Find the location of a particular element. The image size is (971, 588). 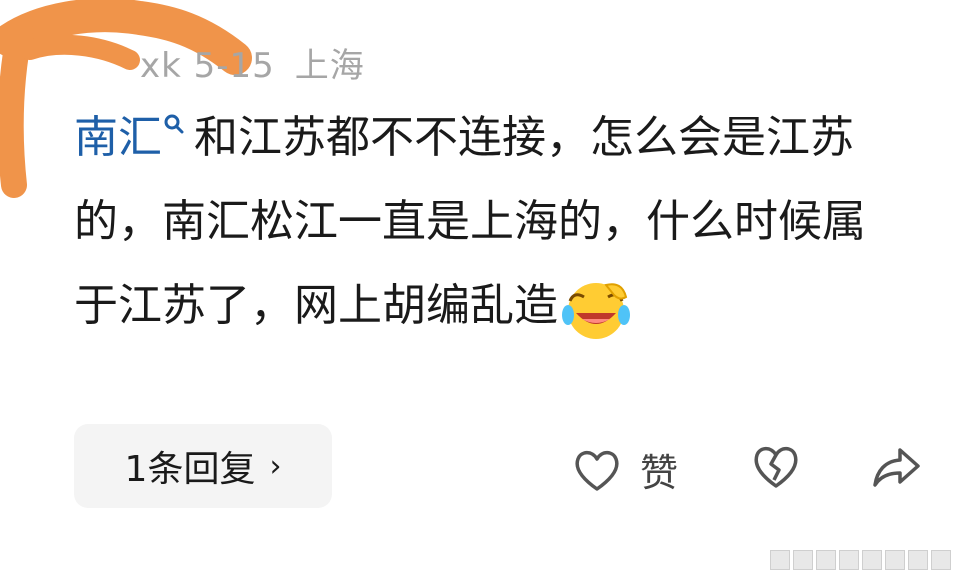

like-button: 赞 is located at coordinates (625, 469).